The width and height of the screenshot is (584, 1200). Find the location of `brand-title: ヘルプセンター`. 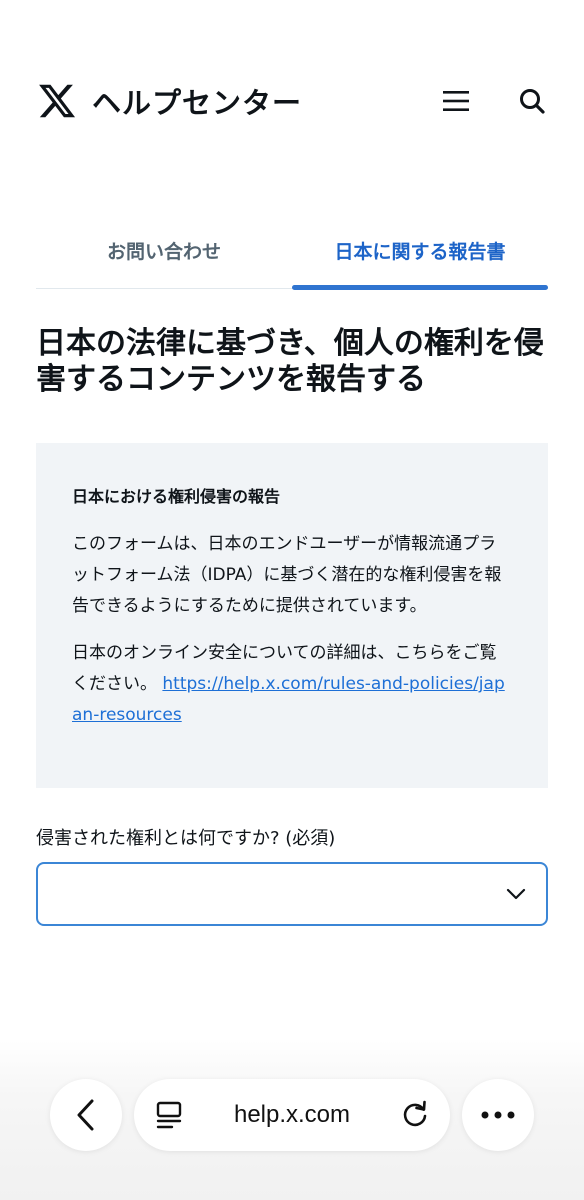

brand-title: ヘルプセンター is located at coordinates (197, 101).